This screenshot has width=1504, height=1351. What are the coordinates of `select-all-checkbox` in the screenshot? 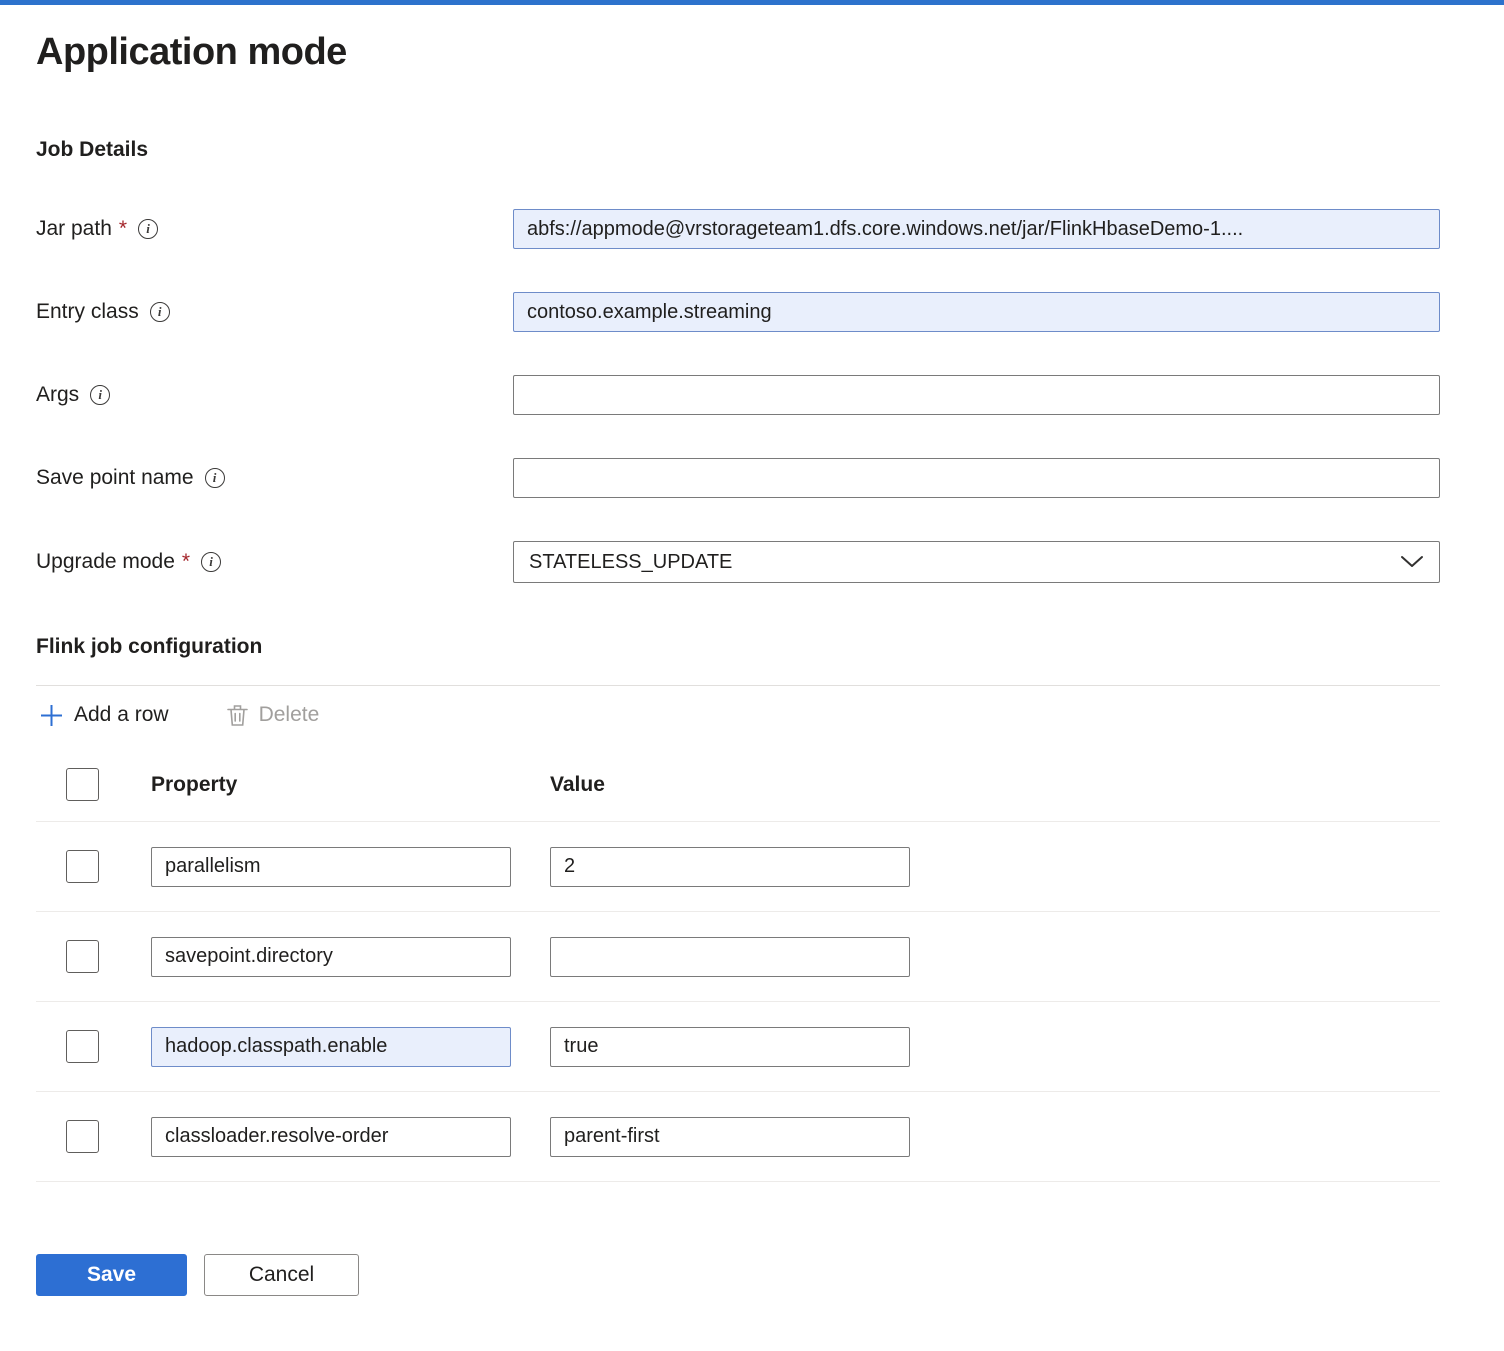 It's located at (82, 784).